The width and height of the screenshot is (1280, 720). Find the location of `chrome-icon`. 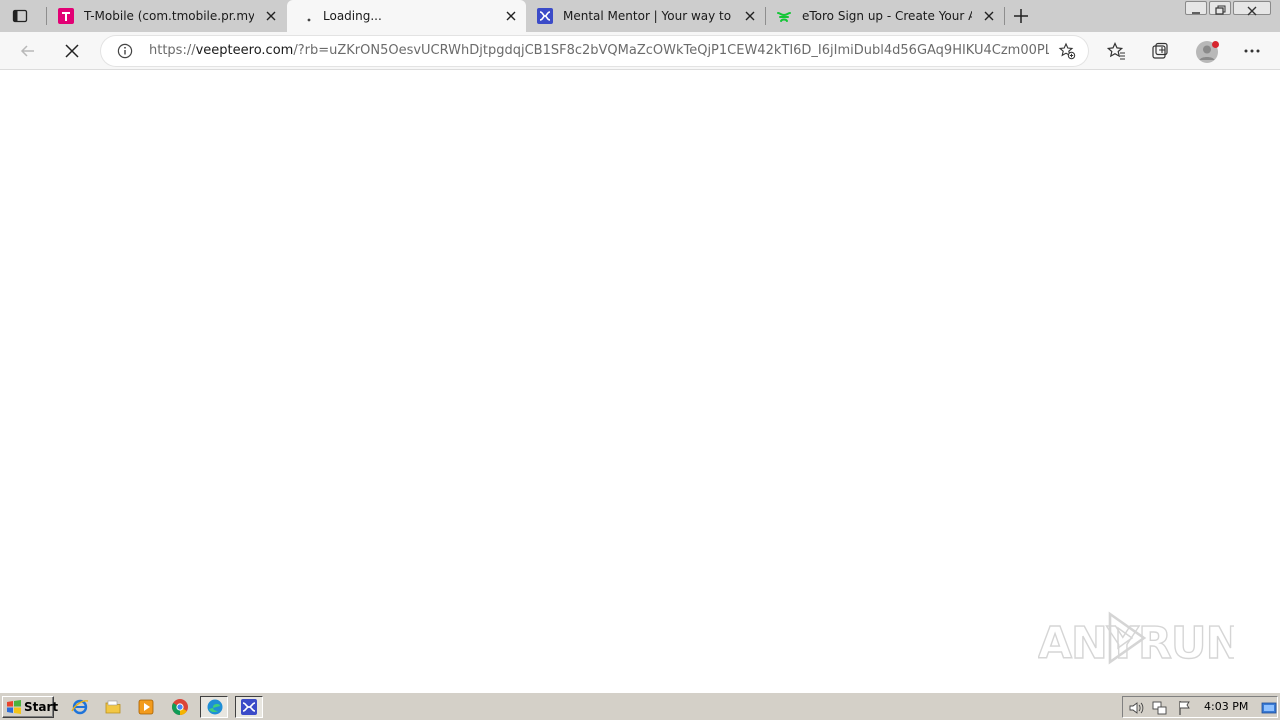

chrome-icon is located at coordinates (180, 707).